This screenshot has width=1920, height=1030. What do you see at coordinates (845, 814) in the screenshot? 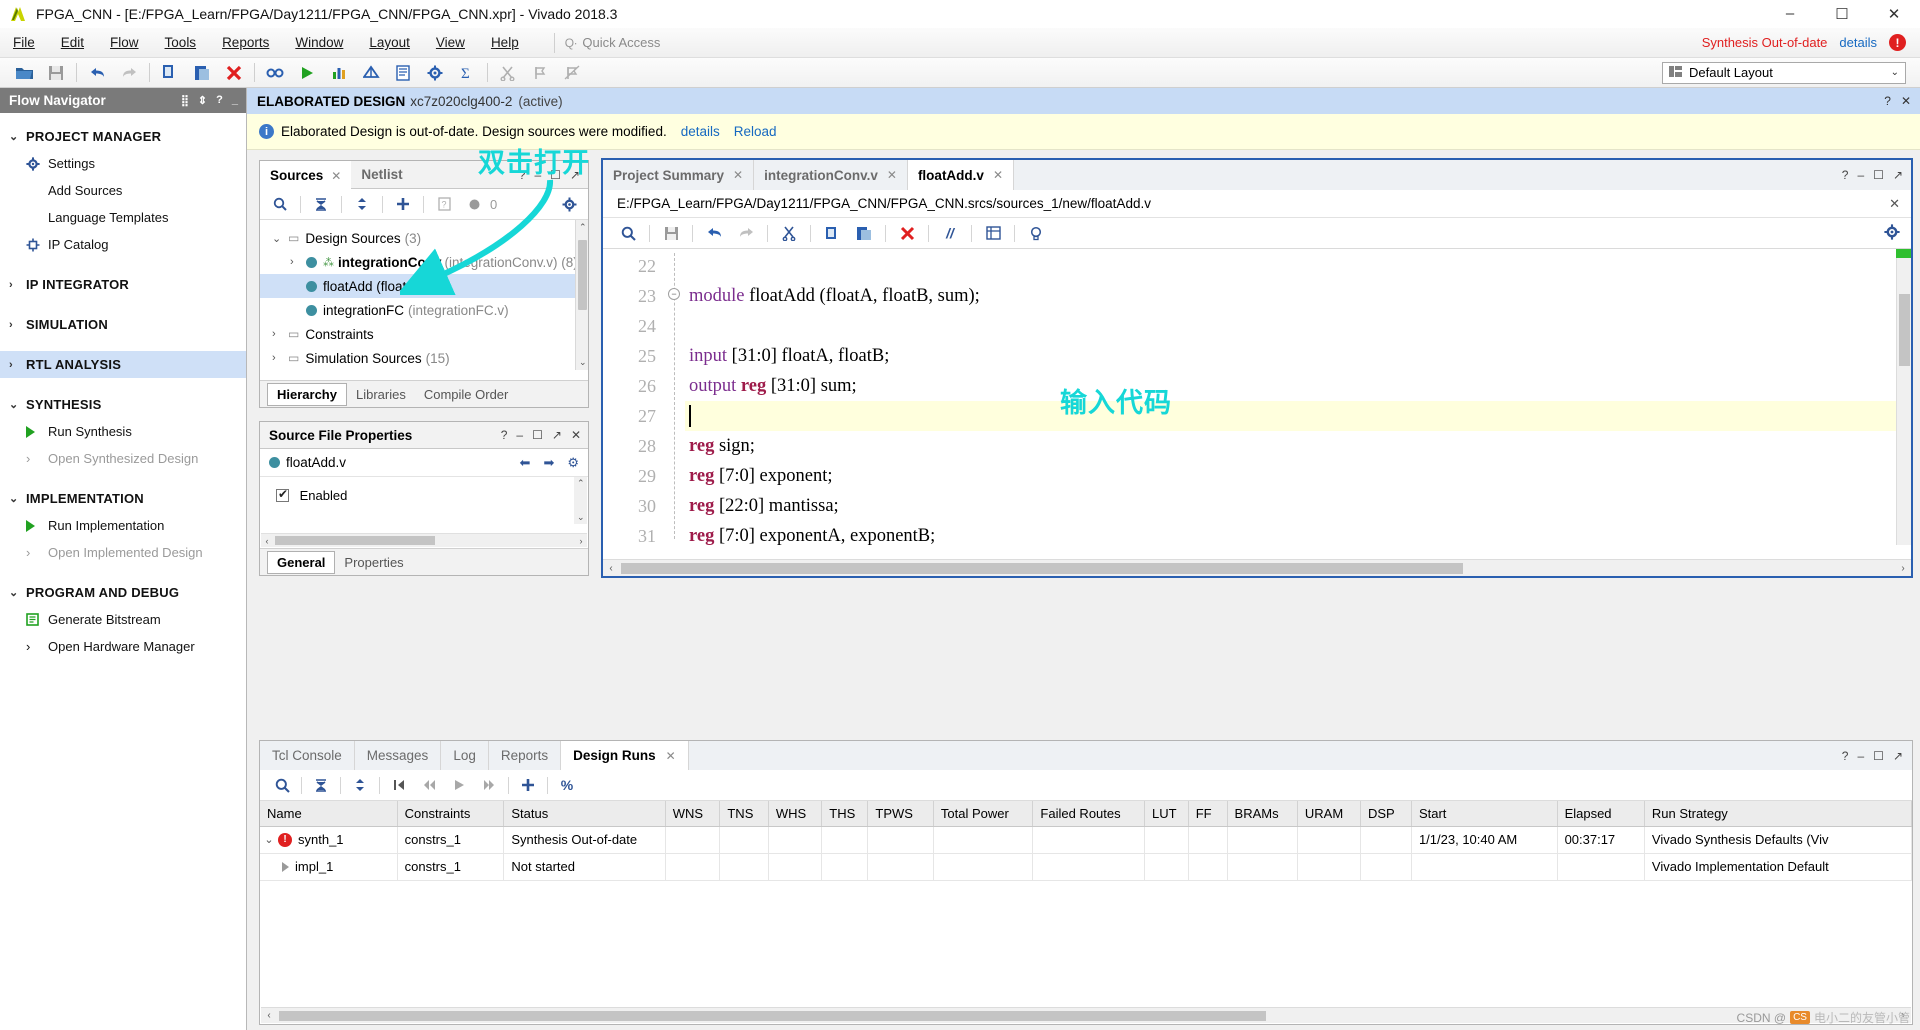
I see `col-ths: THS` at bounding box center [845, 814].